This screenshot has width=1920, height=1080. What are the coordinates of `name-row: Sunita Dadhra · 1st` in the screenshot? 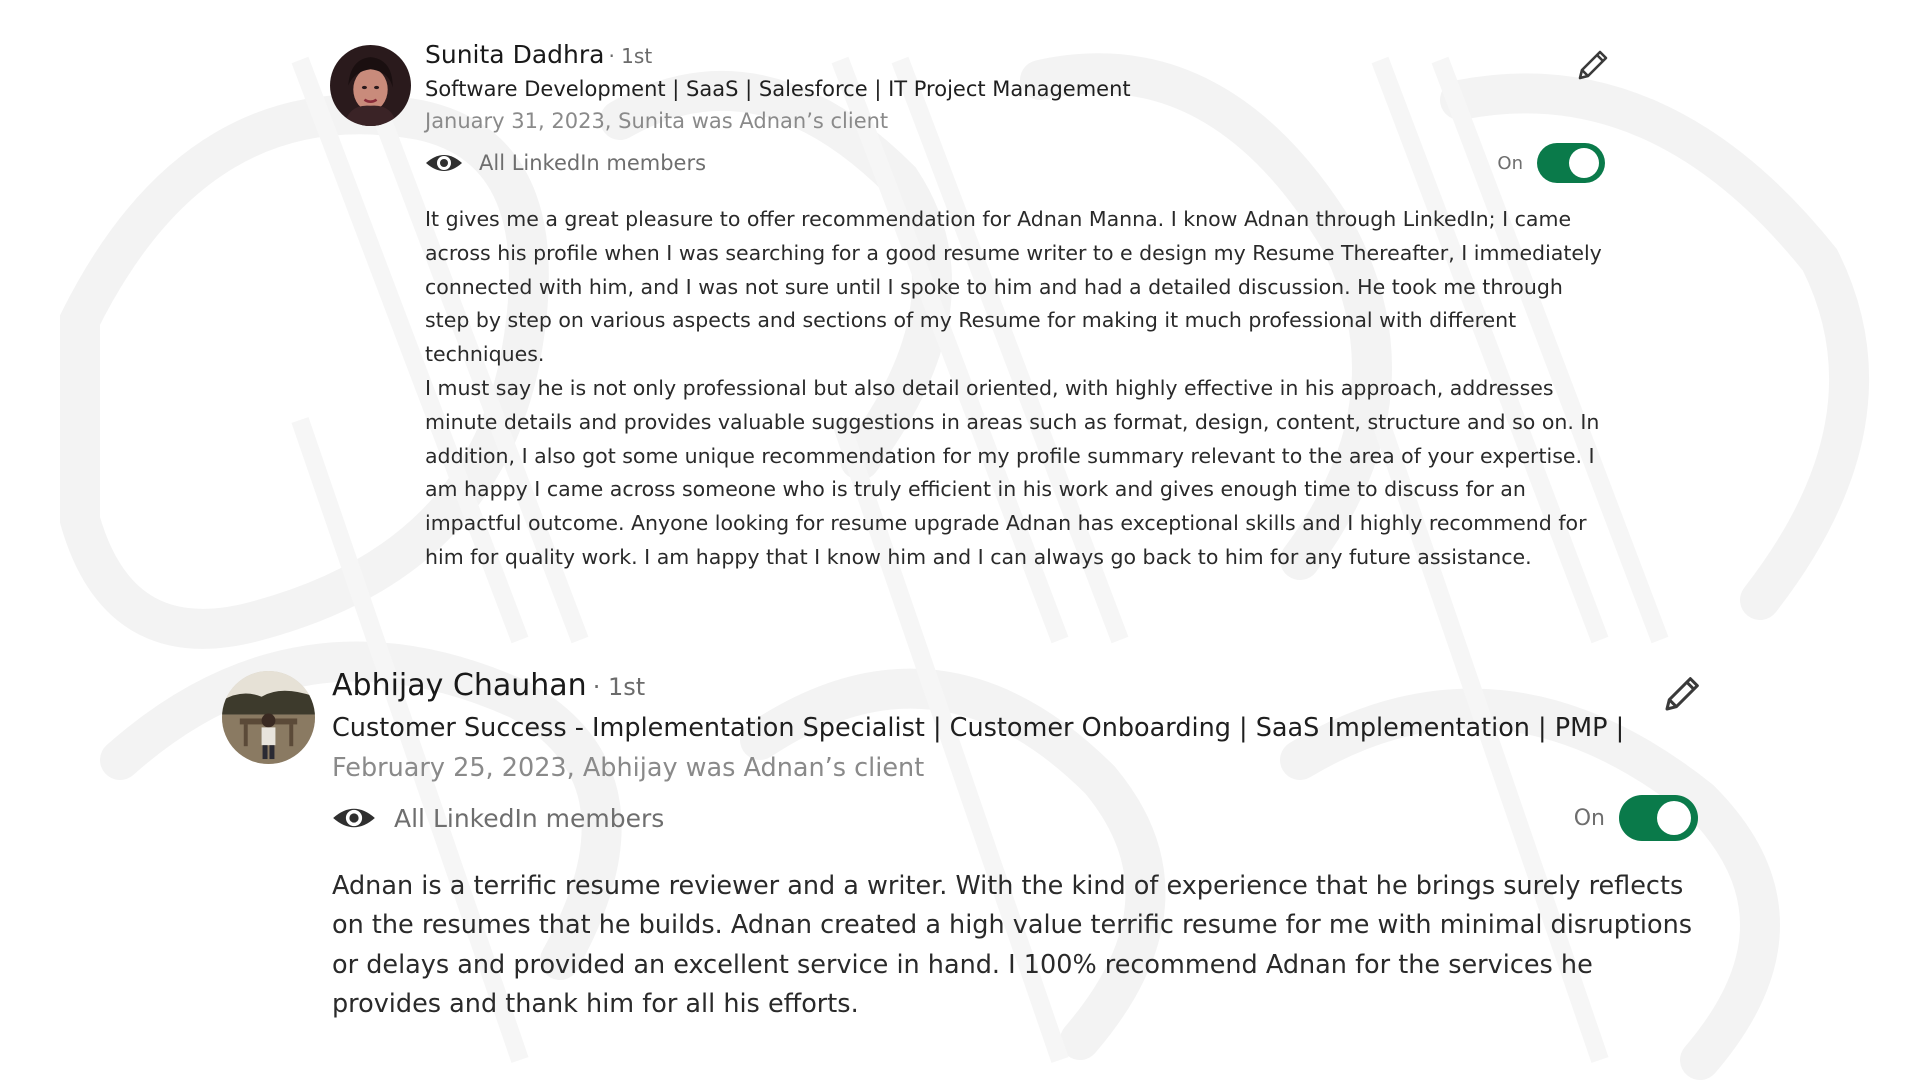 It's located at (1015, 54).